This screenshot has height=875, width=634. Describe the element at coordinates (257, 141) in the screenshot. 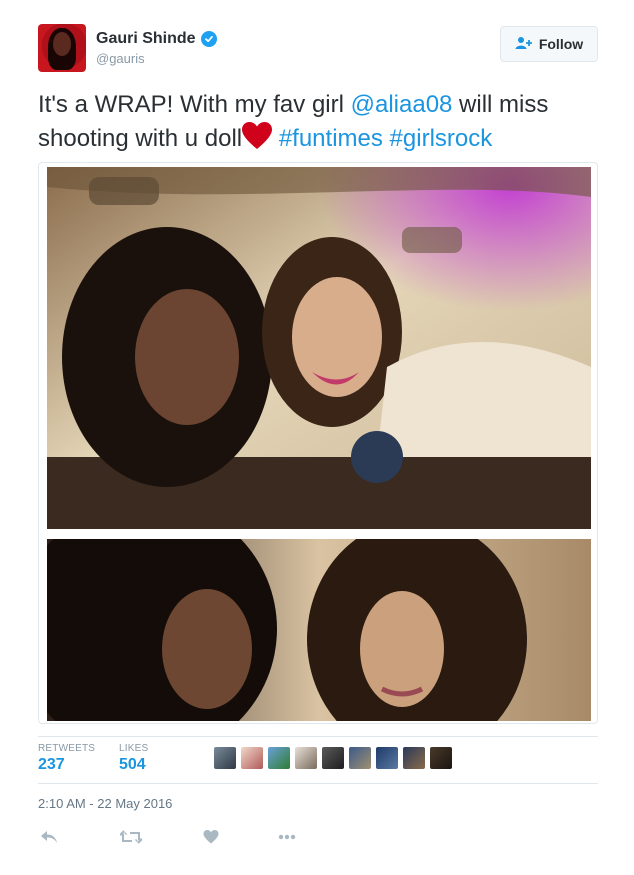

I see `heart-emoji-icon` at that location.